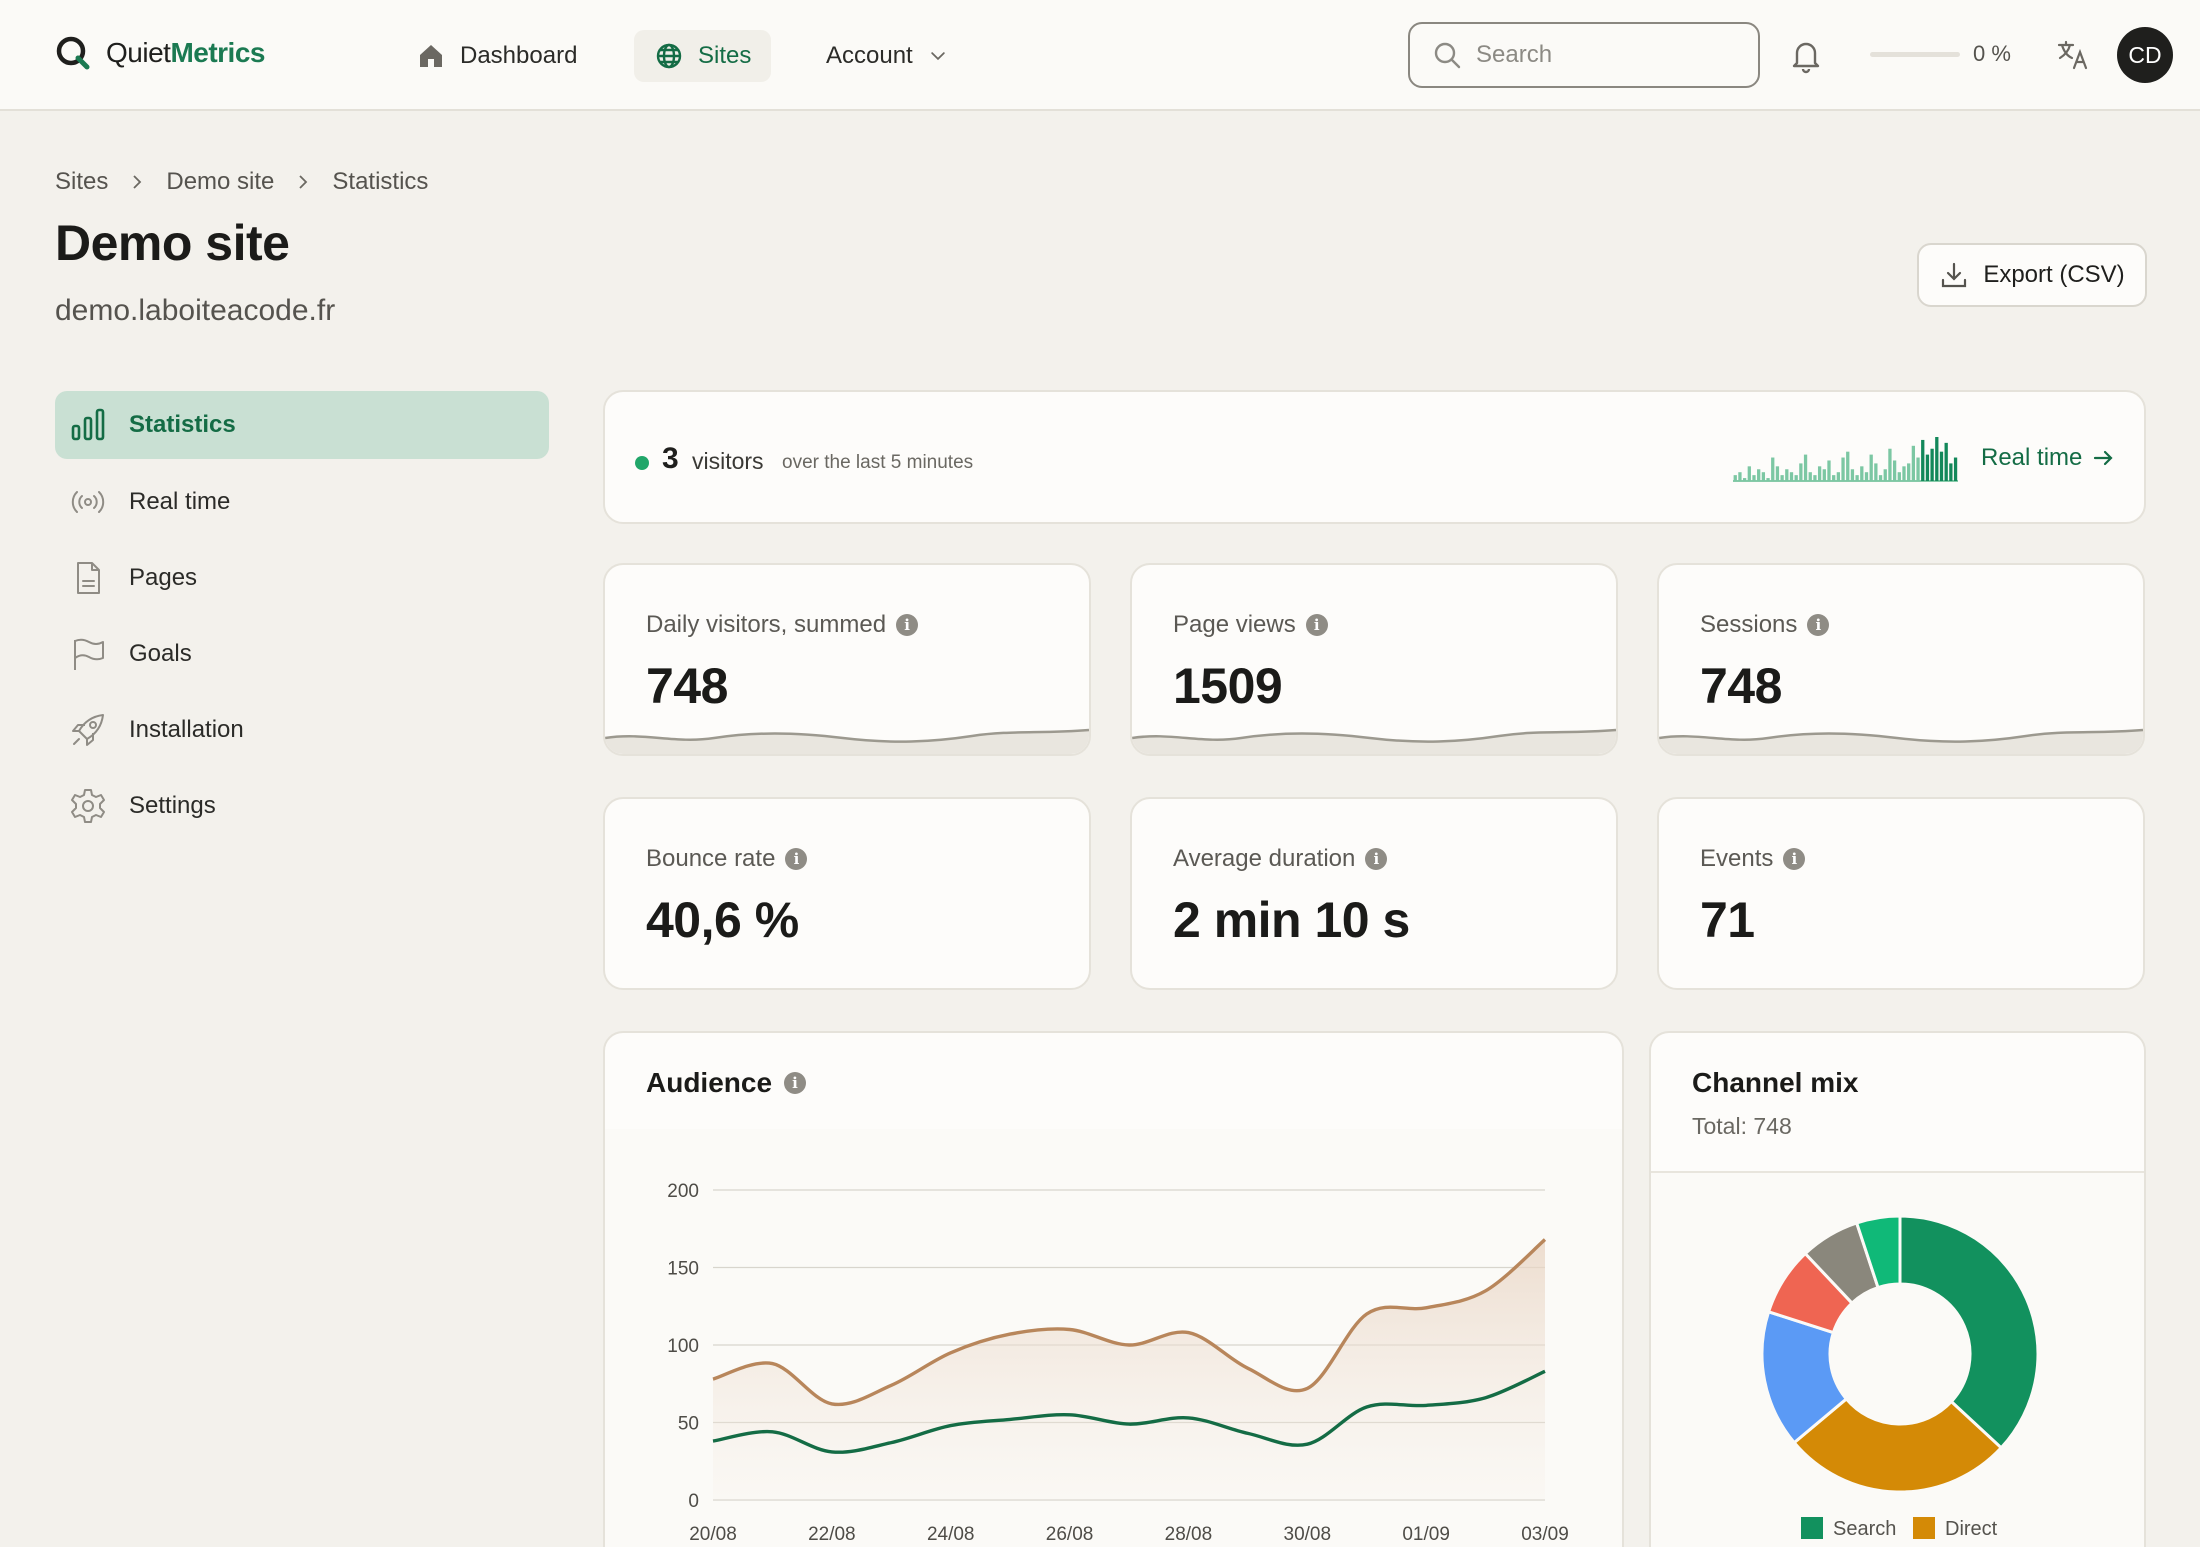 The image size is (2200, 1547). Describe the element at coordinates (1070, 1534) in the screenshot. I see `x-tick-label: 26/08` at that location.